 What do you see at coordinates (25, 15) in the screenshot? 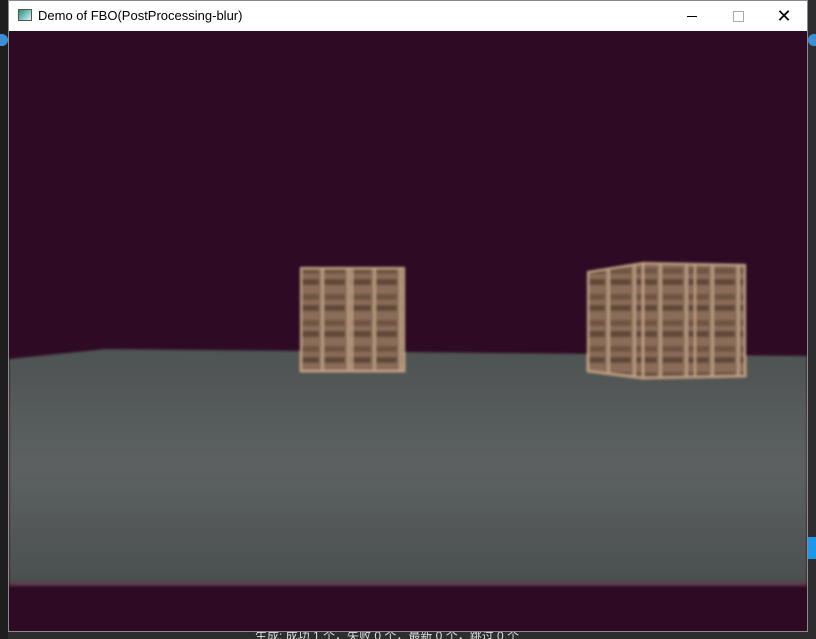
I see `app-icon` at bounding box center [25, 15].